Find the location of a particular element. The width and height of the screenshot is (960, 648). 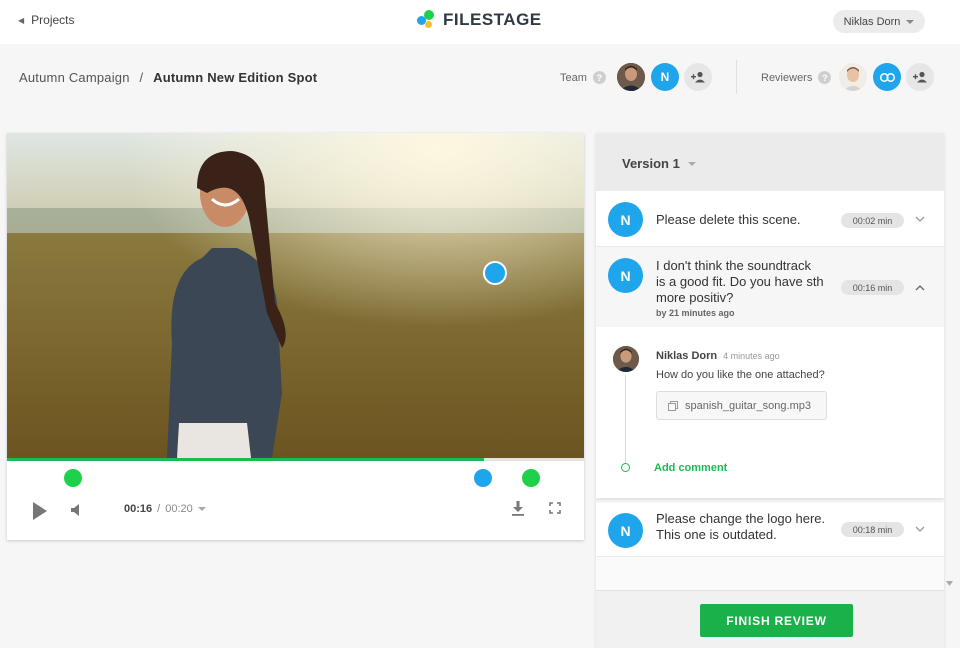

play-icon is located at coordinates (40, 511).